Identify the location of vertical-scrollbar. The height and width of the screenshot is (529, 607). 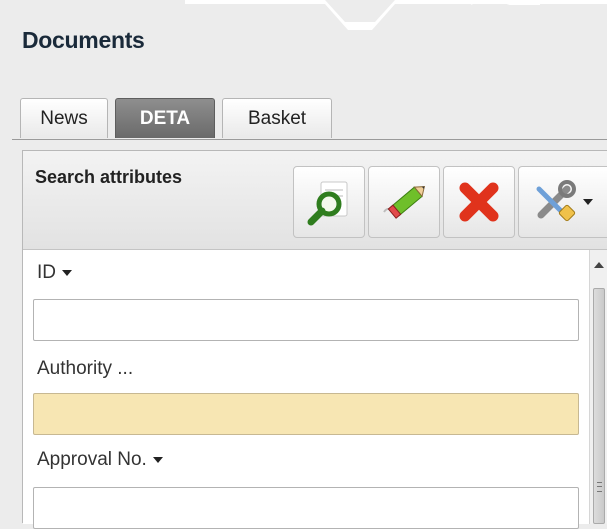
(598, 387).